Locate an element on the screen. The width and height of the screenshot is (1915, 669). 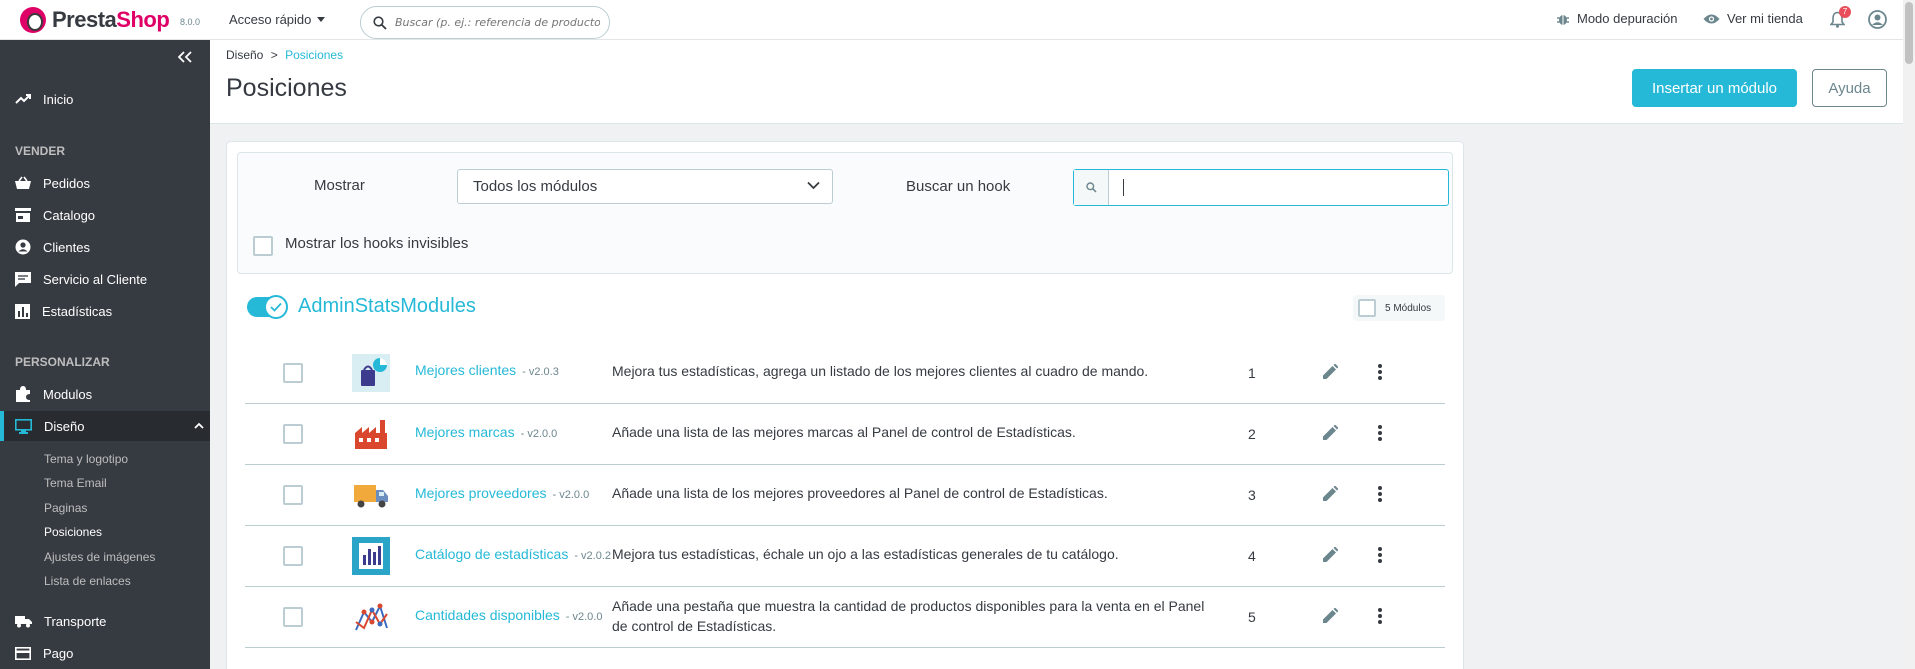
view-store-link: Ver mi tienda is located at coordinates (1753, 18).